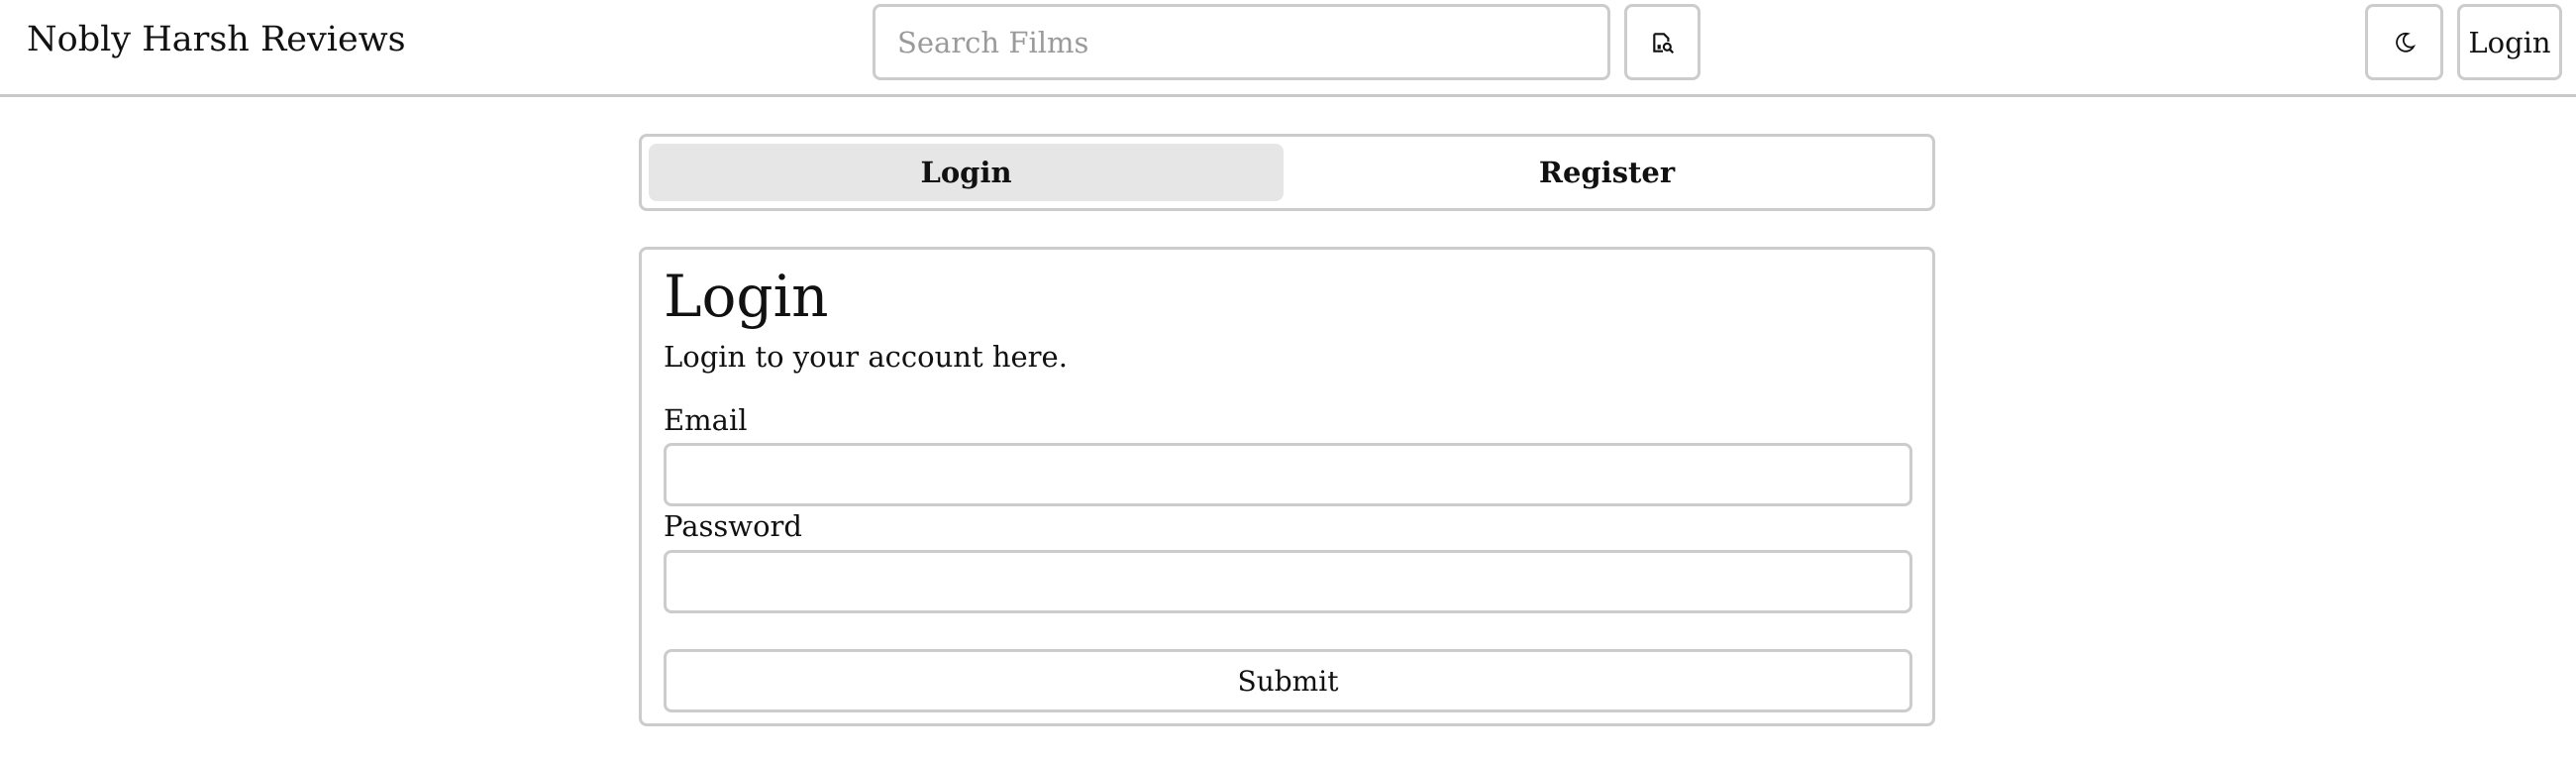  Describe the element at coordinates (1287, 172) in the screenshot. I see `auth-tabs: Login Register` at that location.